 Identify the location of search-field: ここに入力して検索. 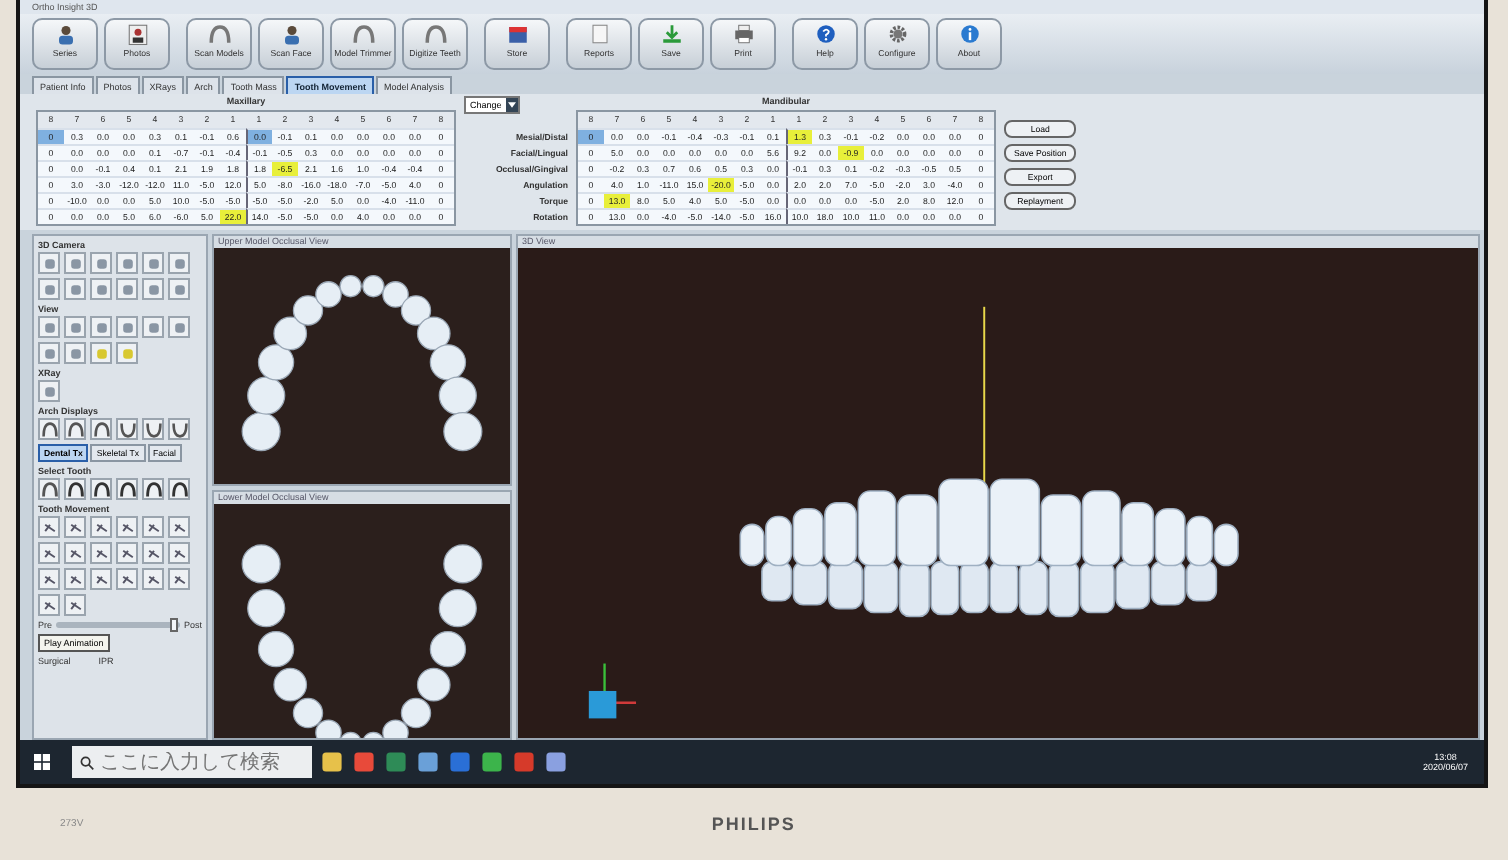
(192, 762).